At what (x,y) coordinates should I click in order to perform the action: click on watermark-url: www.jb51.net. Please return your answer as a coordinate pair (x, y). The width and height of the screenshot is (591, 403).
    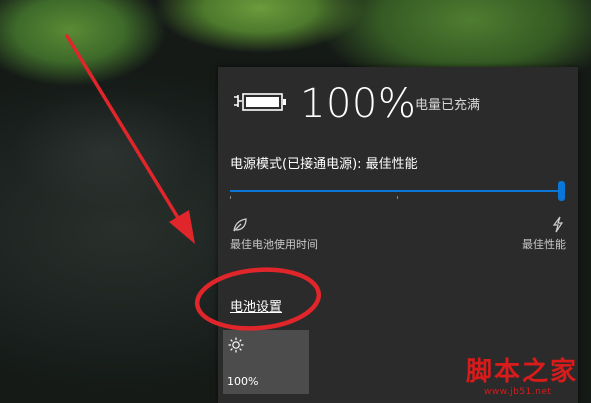
    Looking at the image, I should click on (518, 392).